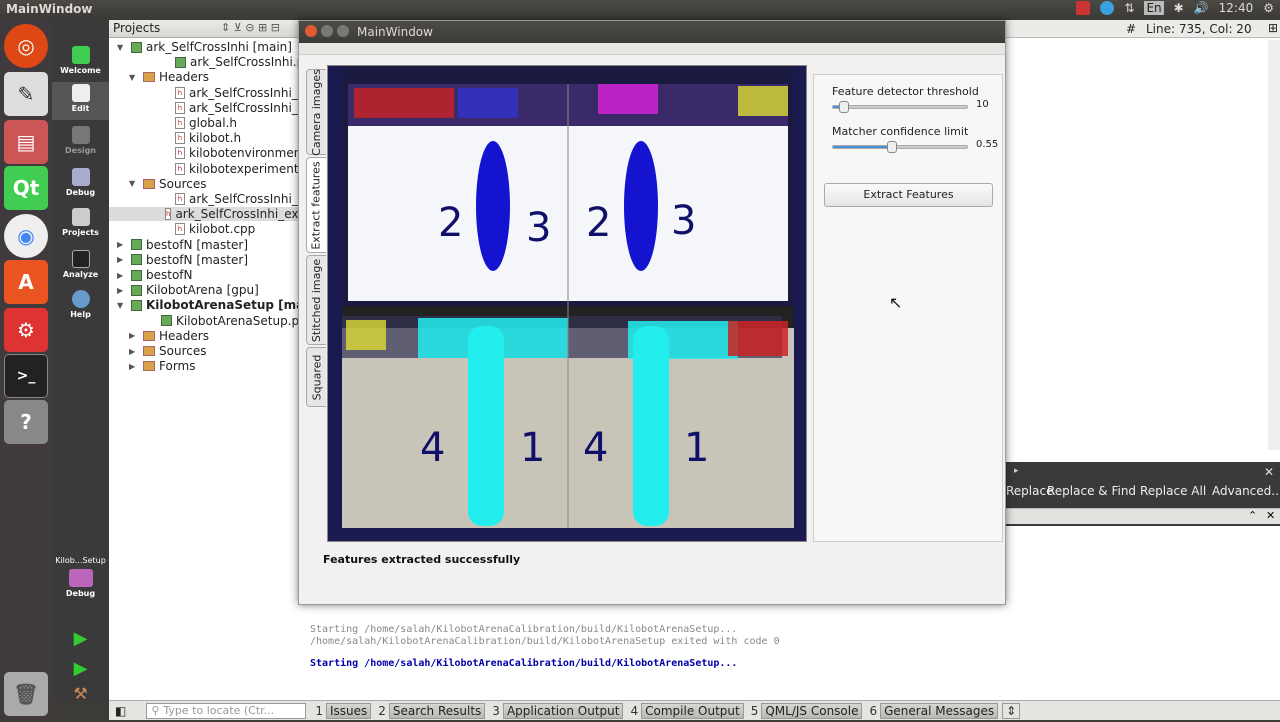 Image resolution: width=1280 pixels, height=722 pixels. I want to click on mode-design: Design, so click(80, 143).